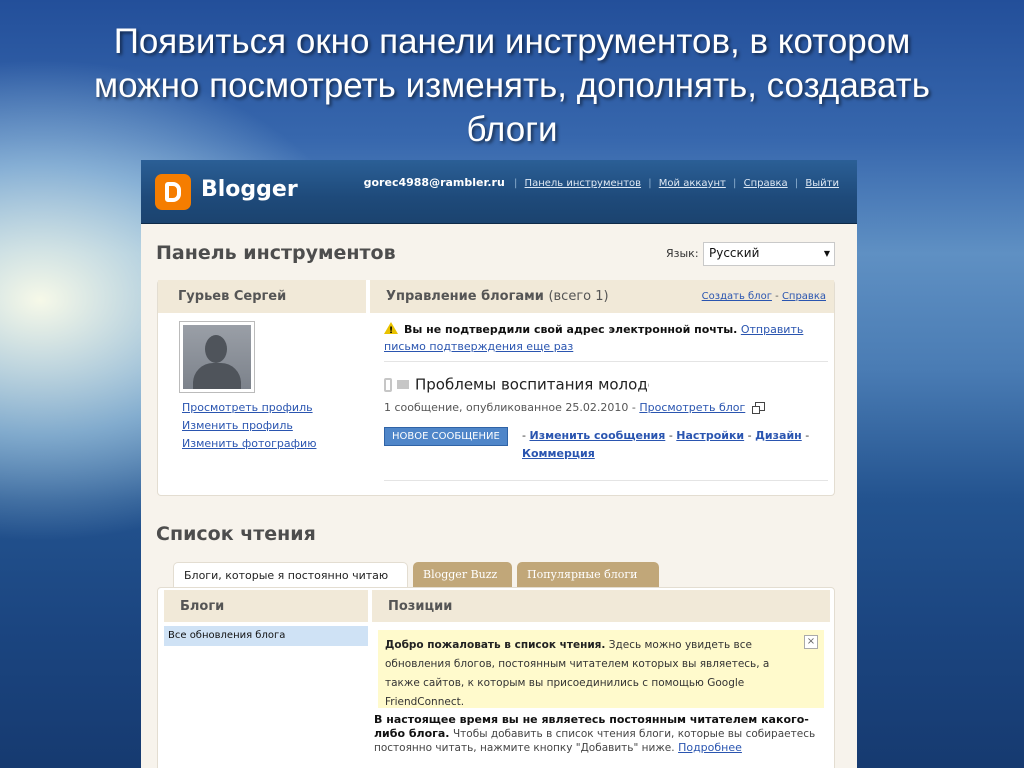 This screenshot has width=1024, height=768. Describe the element at coordinates (766, 183) in the screenshot. I see `header-link-help: Справка` at that location.